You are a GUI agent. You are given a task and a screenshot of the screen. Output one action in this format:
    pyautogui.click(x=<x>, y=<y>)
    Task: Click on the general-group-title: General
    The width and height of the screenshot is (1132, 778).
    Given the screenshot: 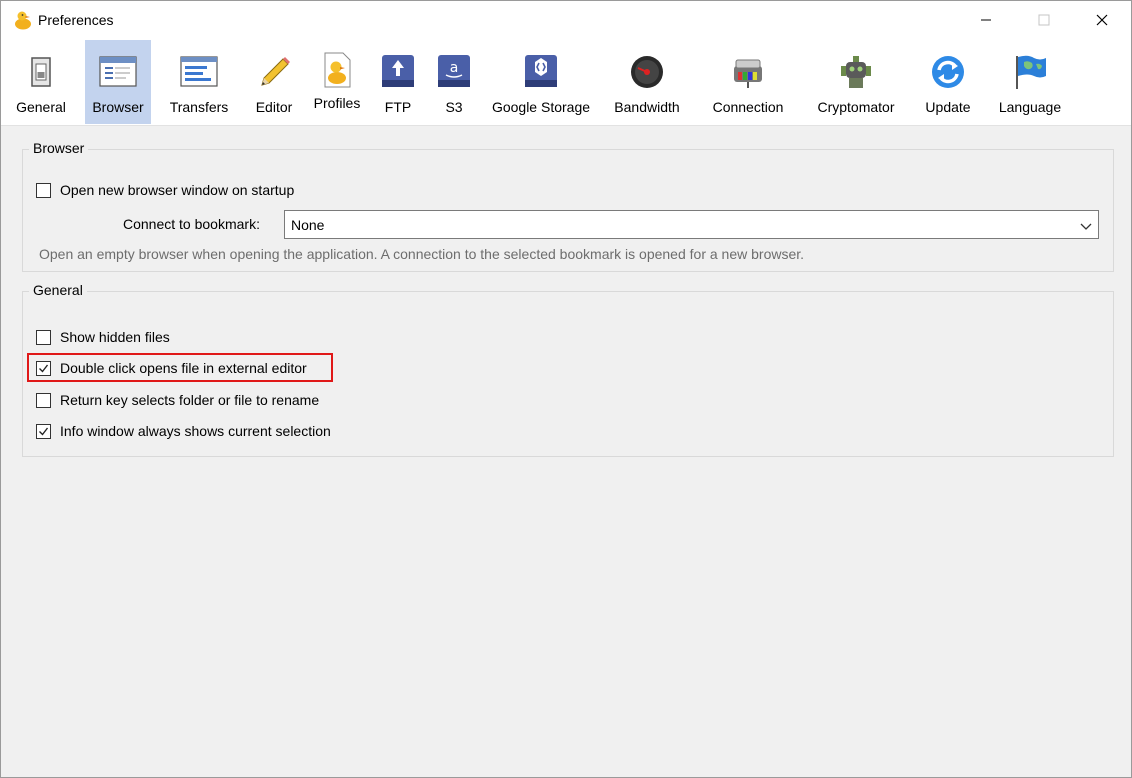 What is the action you would take?
    pyautogui.click(x=58, y=290)
    